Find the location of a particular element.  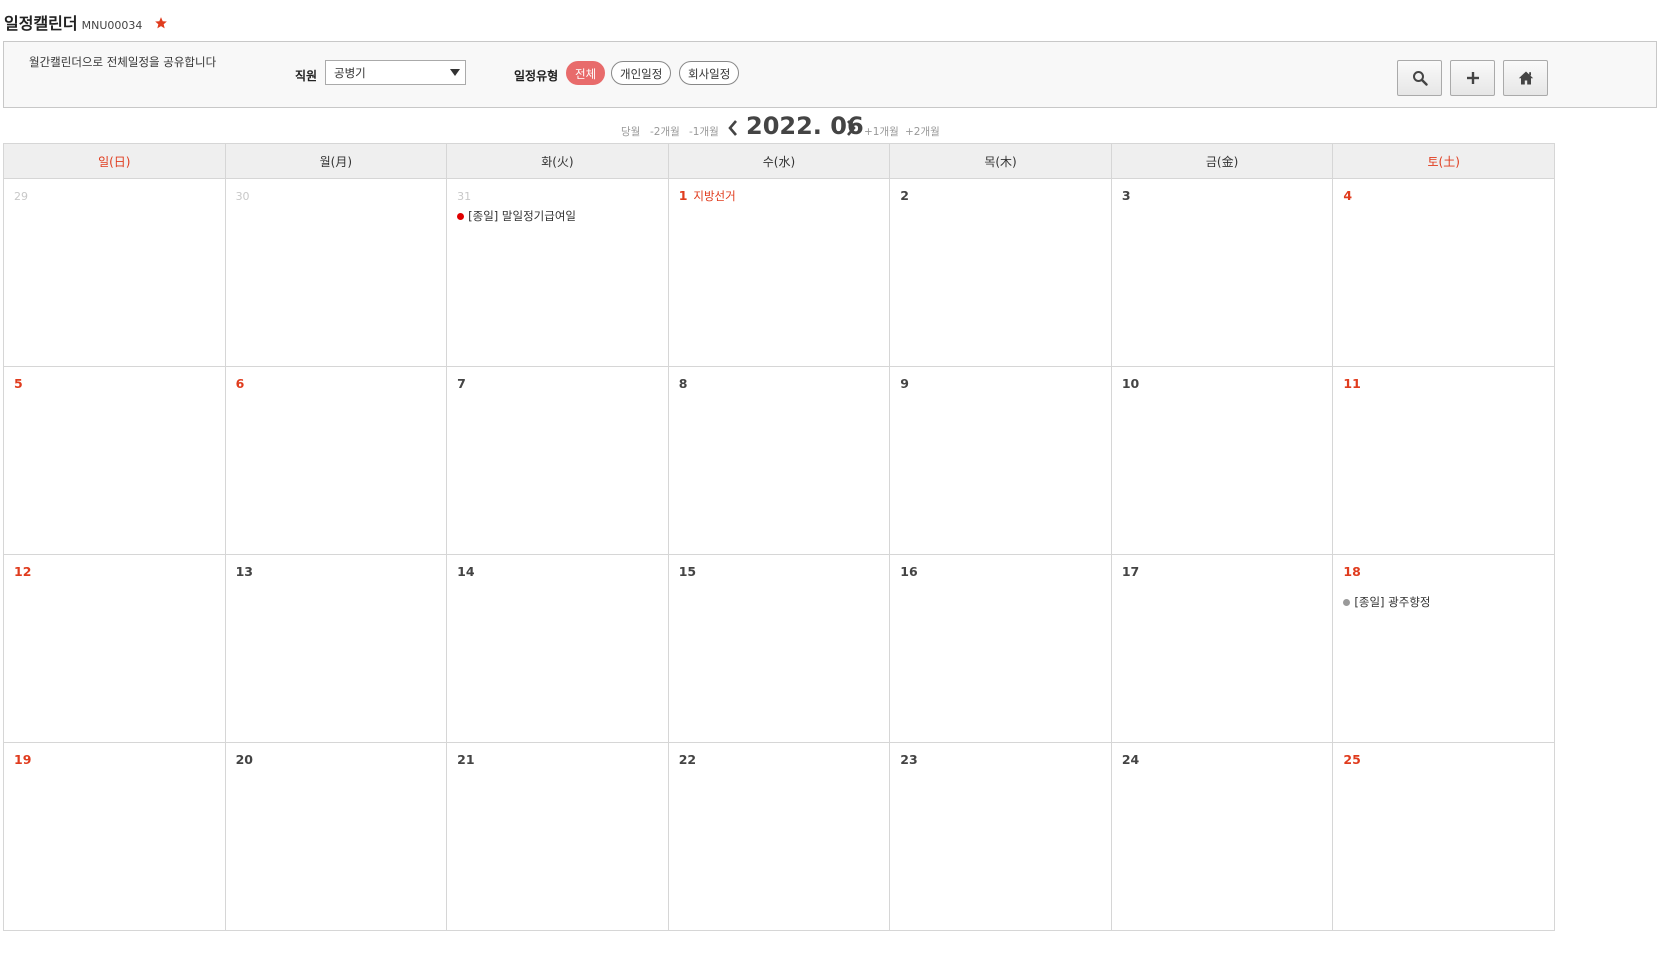

calendar-day-cell: 8 is located at coordinates (779, 460).